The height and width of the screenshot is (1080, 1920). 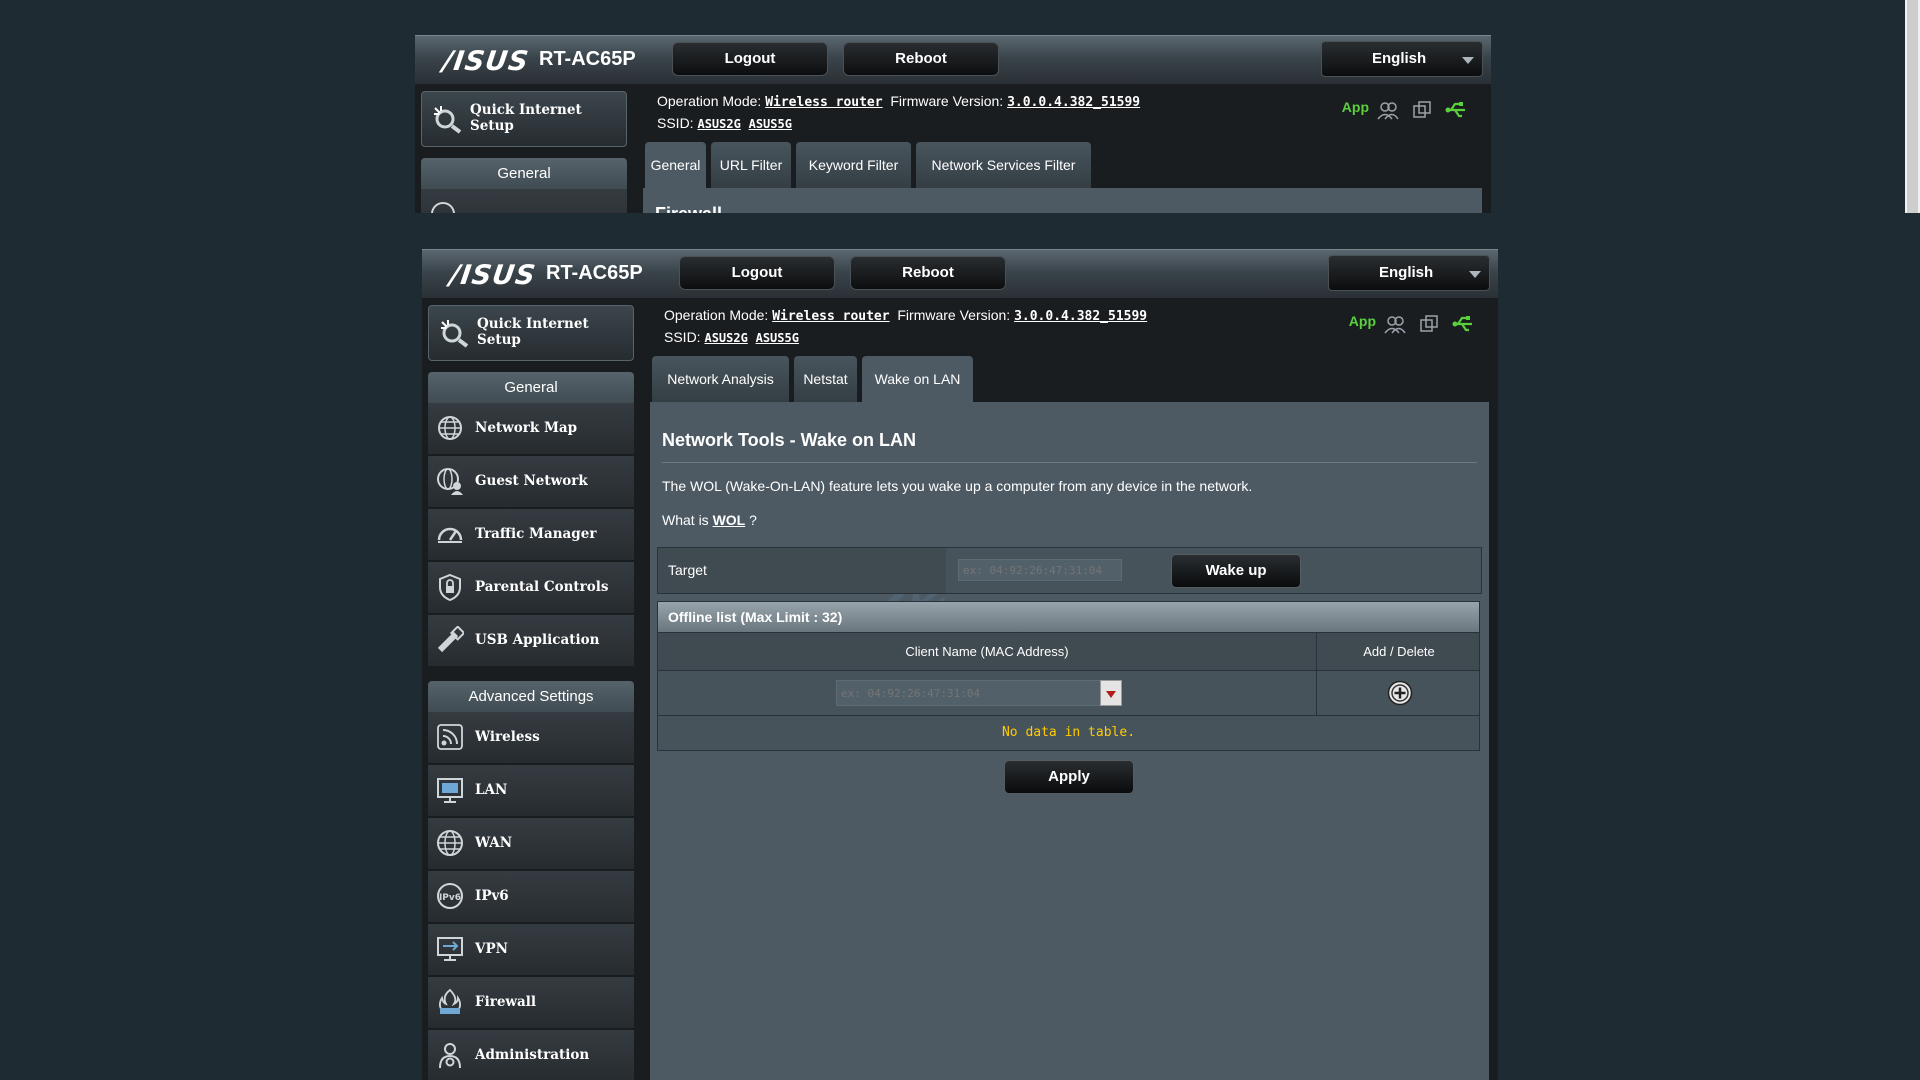 What do you see at coordinates (450, 737) in the screenshot?
I see `wireless-icon` at bounding box center [450, 737].